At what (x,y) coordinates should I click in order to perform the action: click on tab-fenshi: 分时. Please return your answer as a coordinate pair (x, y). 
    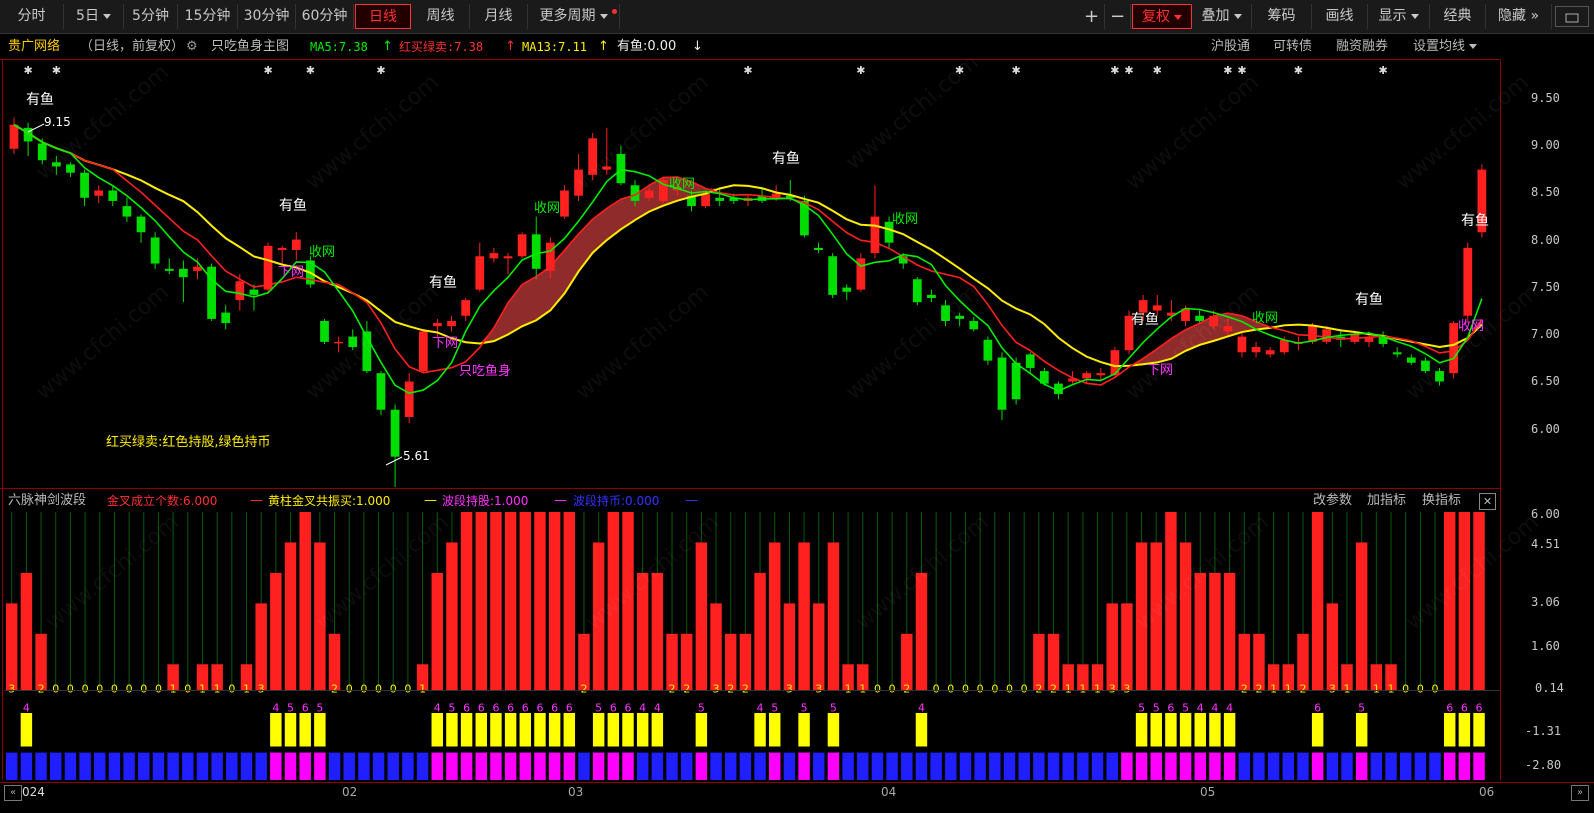
    Looking at the image, I should click on (32, 16).